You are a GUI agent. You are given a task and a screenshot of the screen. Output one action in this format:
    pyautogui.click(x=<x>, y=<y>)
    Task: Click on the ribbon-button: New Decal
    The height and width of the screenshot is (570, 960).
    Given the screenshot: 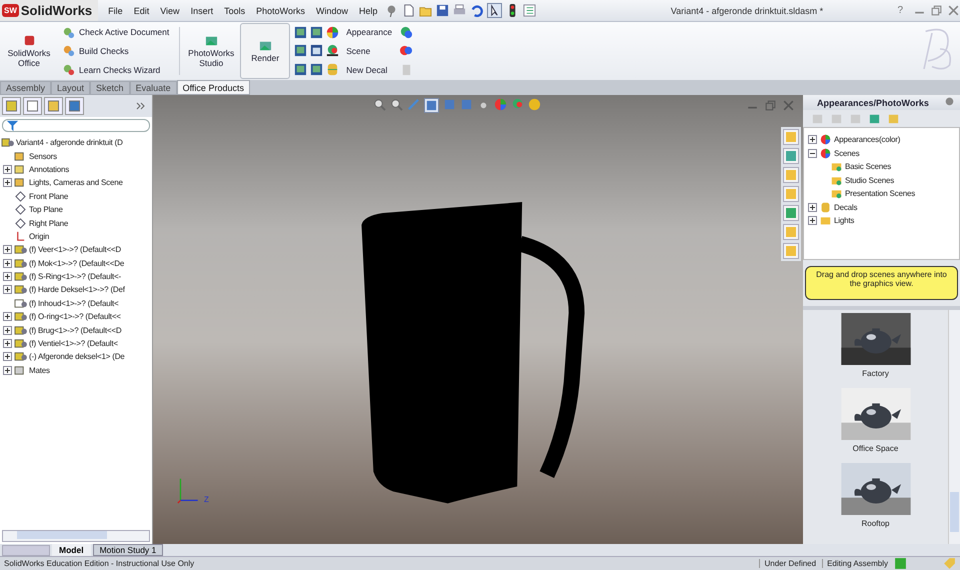 What is the action you would take?
    pyautogui.click(x=367, y=70)
    